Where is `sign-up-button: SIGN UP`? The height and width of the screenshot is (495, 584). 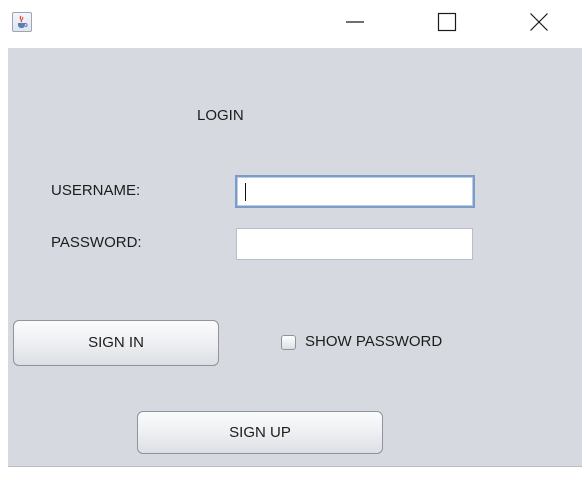
sign-up-button: SIGN UP is located at coordinates (260, 432).